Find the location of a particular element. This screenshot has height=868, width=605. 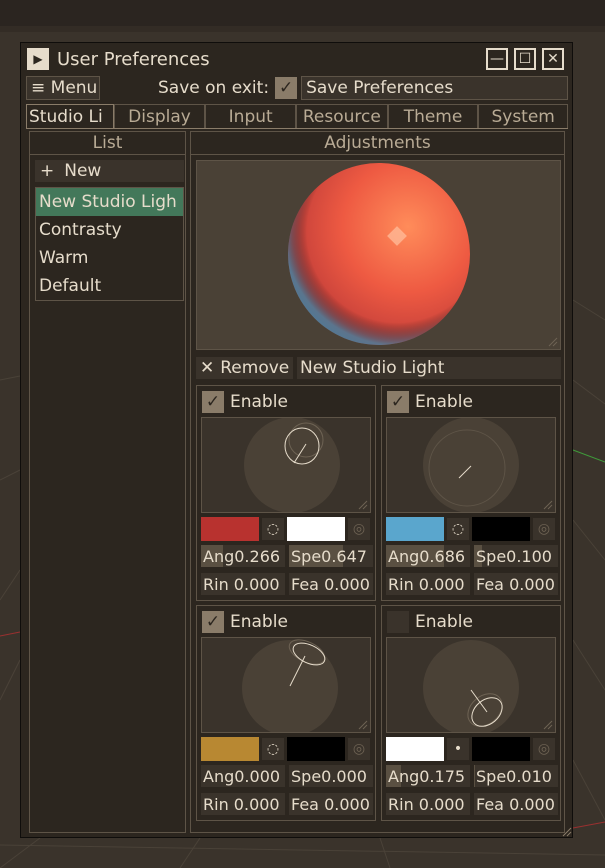

angle-slider: Ang 0.686 is located at coordinates (428, 556).